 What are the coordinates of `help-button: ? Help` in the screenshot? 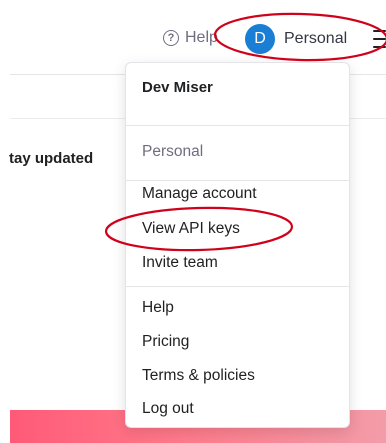 It's located at (190, 38).